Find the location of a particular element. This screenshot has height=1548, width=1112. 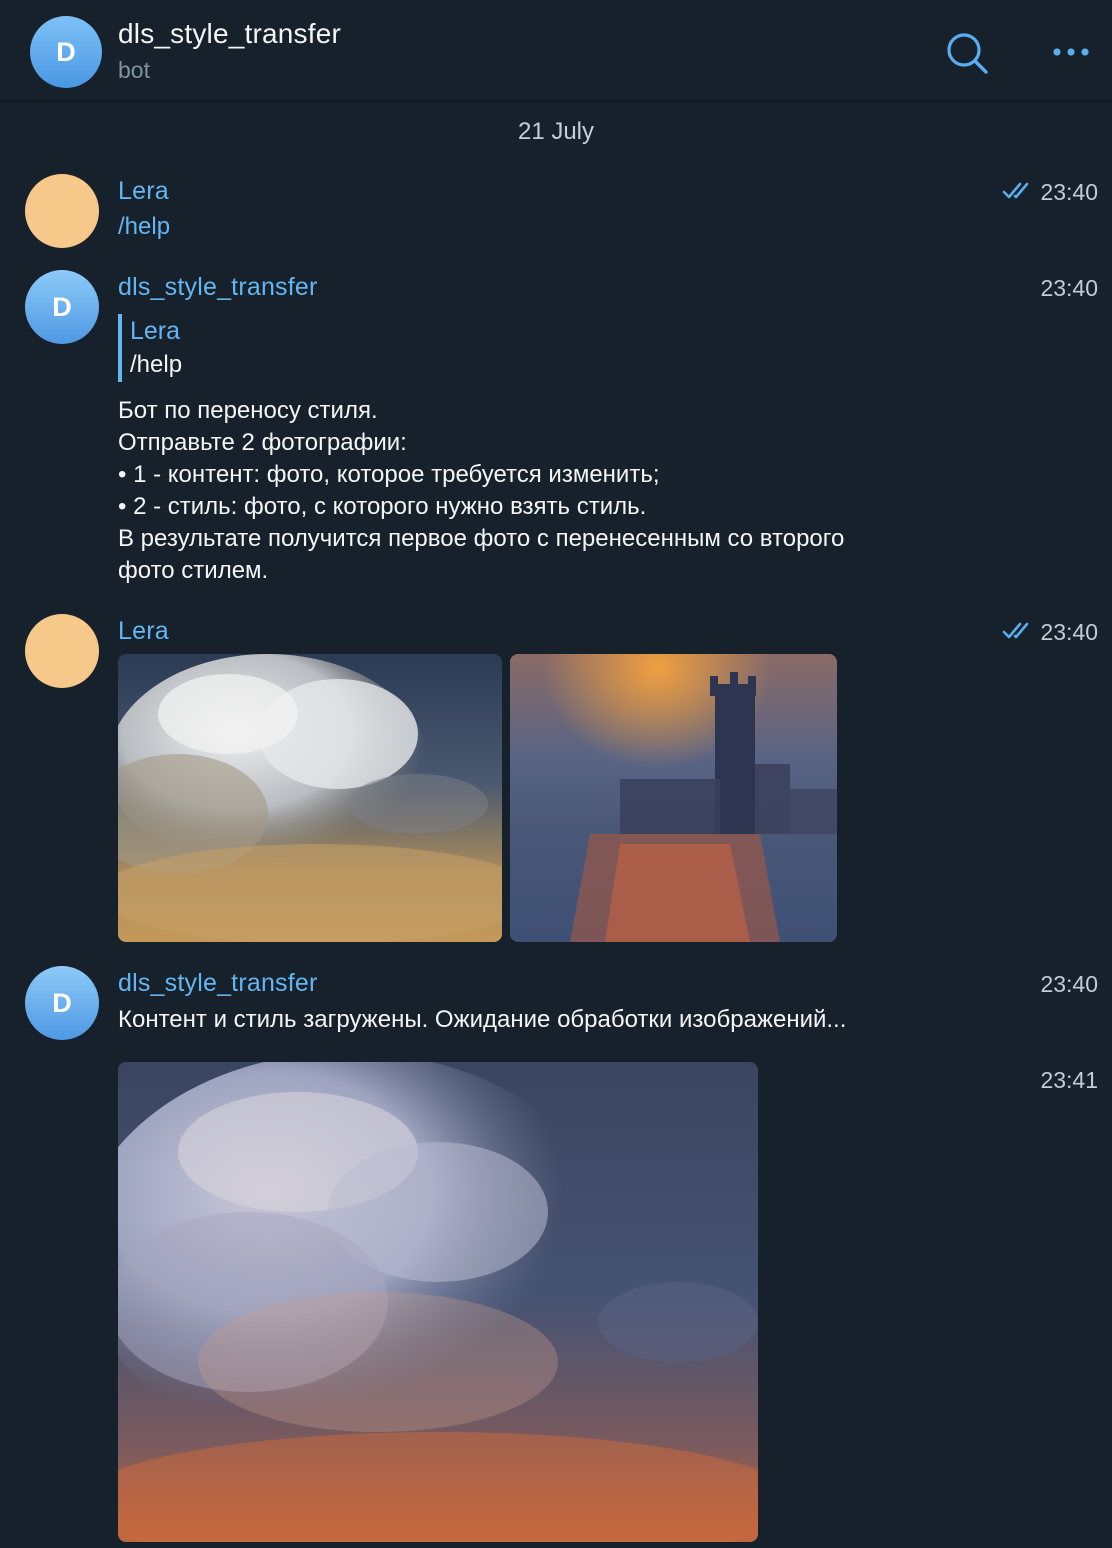

chat-header: D dls_style_transfer bot is located at coordinates (556, 51).